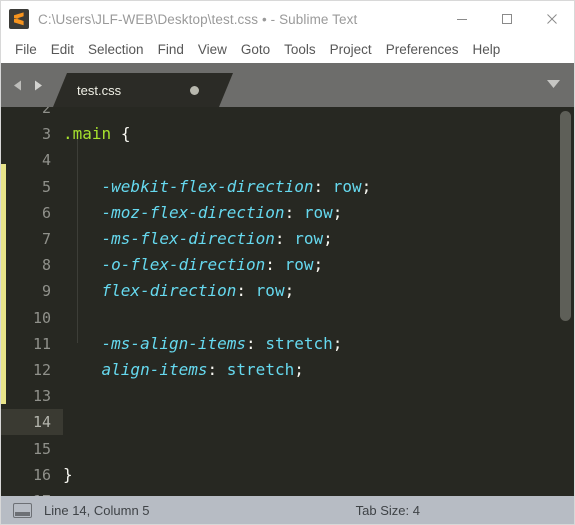  Describe the element at coordinates (46, 112) in the screenshot. I see `line-number: 2` at that location.